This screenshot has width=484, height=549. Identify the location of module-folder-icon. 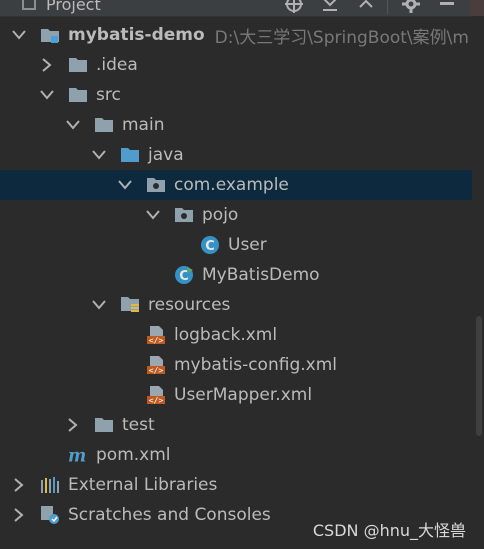
(50, 35).